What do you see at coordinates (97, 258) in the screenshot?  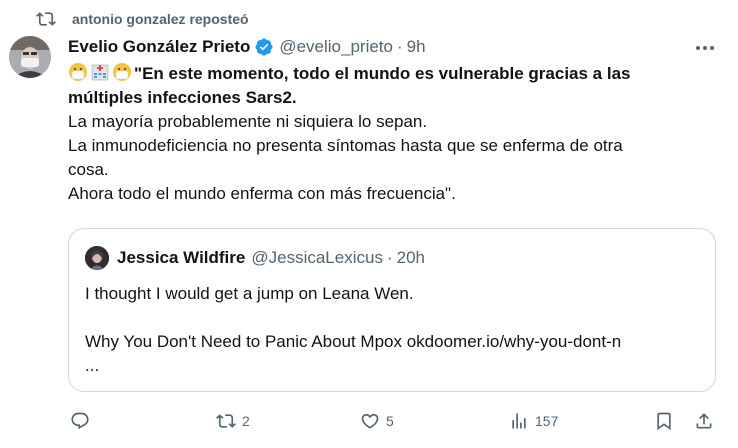 I see `quoted-avatar` at bounding box center [97, 258].